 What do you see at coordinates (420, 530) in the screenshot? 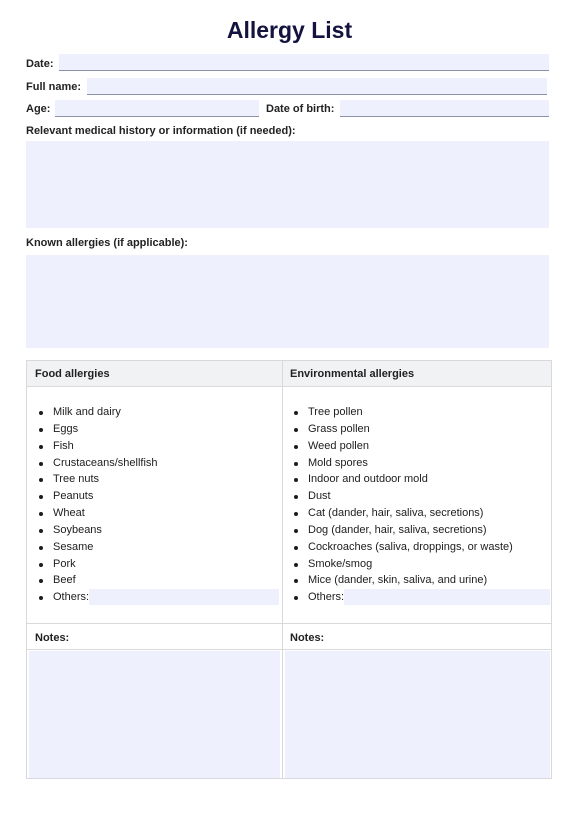
I see `list-item: Dog (dander, hair, saliva, secretions)` at bounding box center [420, 530].